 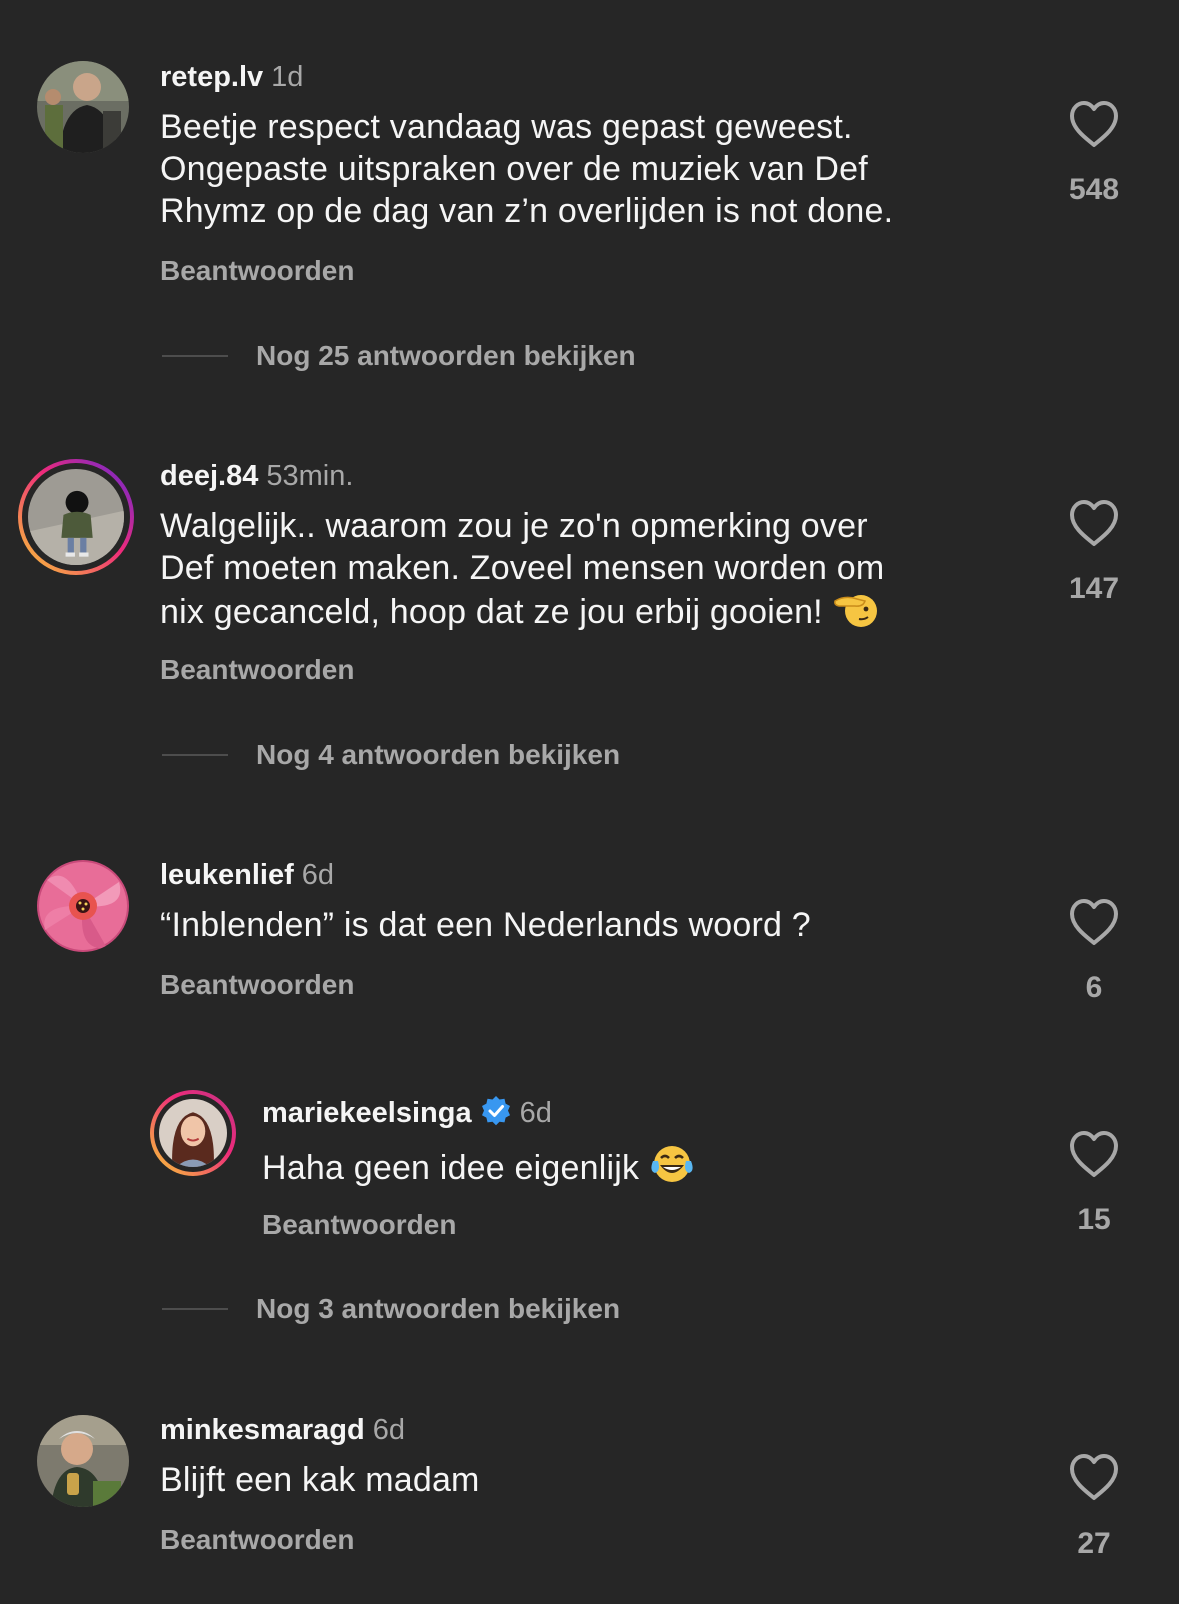 What do you see at coordinates (672, 1169) in the screenshot?
I see `tears-of-joy-emoji` at bounding box center [672, 1169].